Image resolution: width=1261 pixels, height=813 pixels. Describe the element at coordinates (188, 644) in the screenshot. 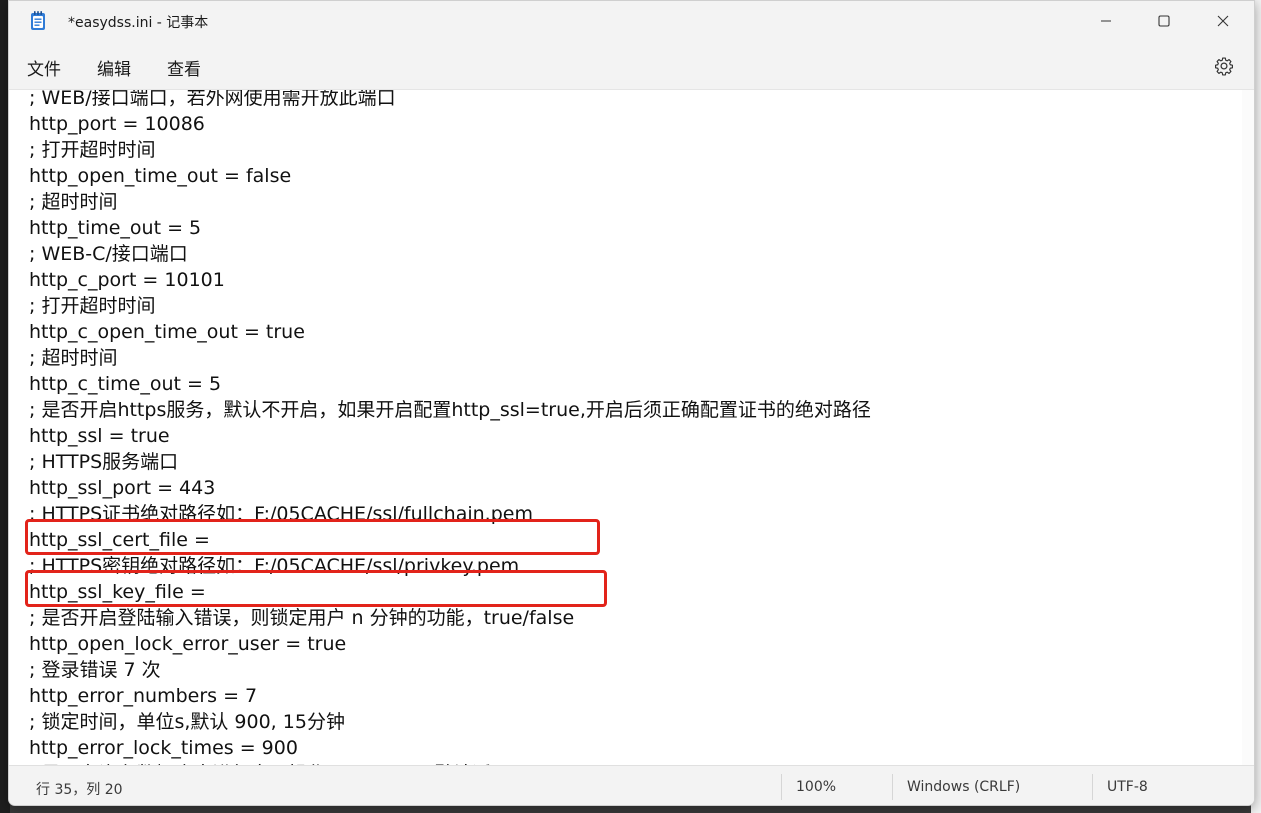

I see `editor-line: http_open_lock_error_user = true` at that location.